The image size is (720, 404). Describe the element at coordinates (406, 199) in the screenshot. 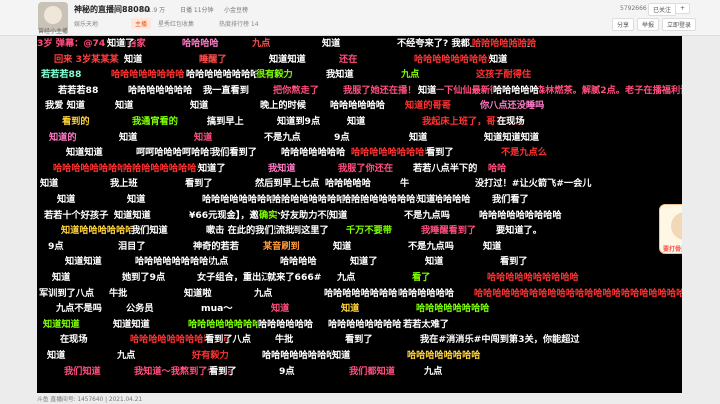

I see `danmu-item: 哈哈哈哈哈哈哈哈哈哈哈哈哈哈` at that location.